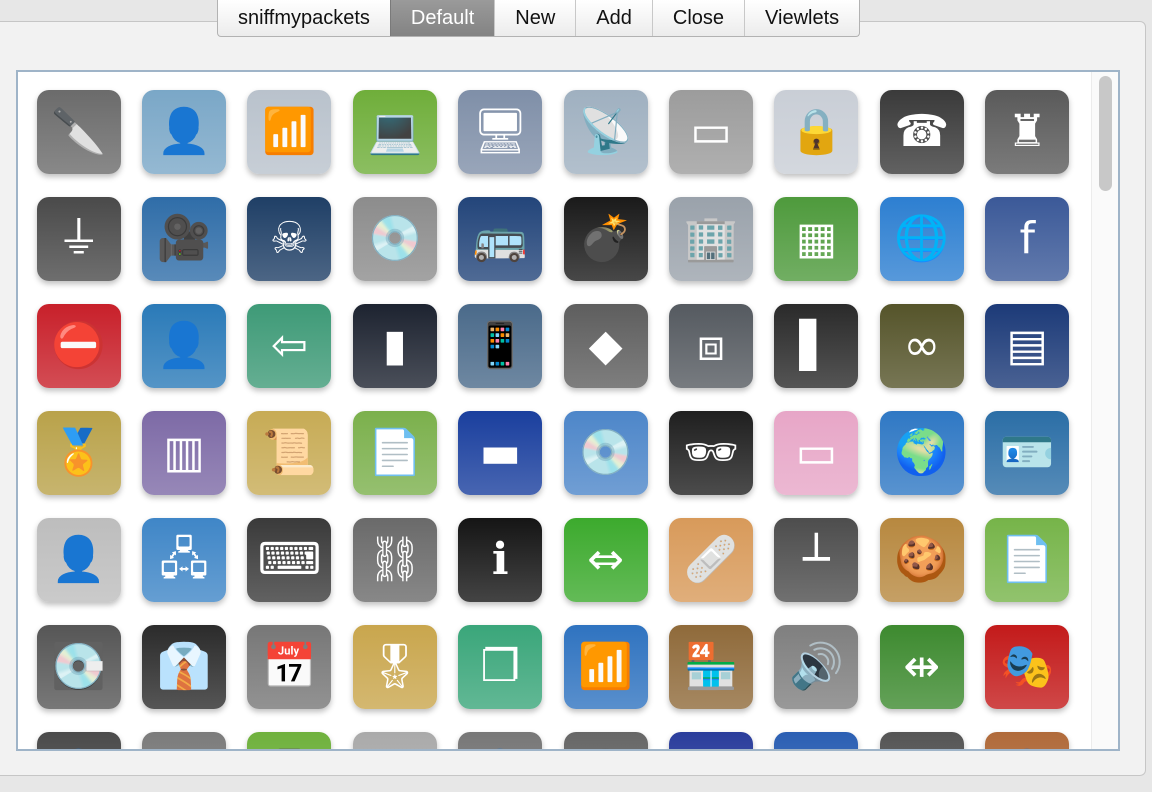 The image size is (1152, 792). What do you see at coordinates (816, 559) in the screenshot?
I see `palette-item: ┴` at bounding box center [816, 559].